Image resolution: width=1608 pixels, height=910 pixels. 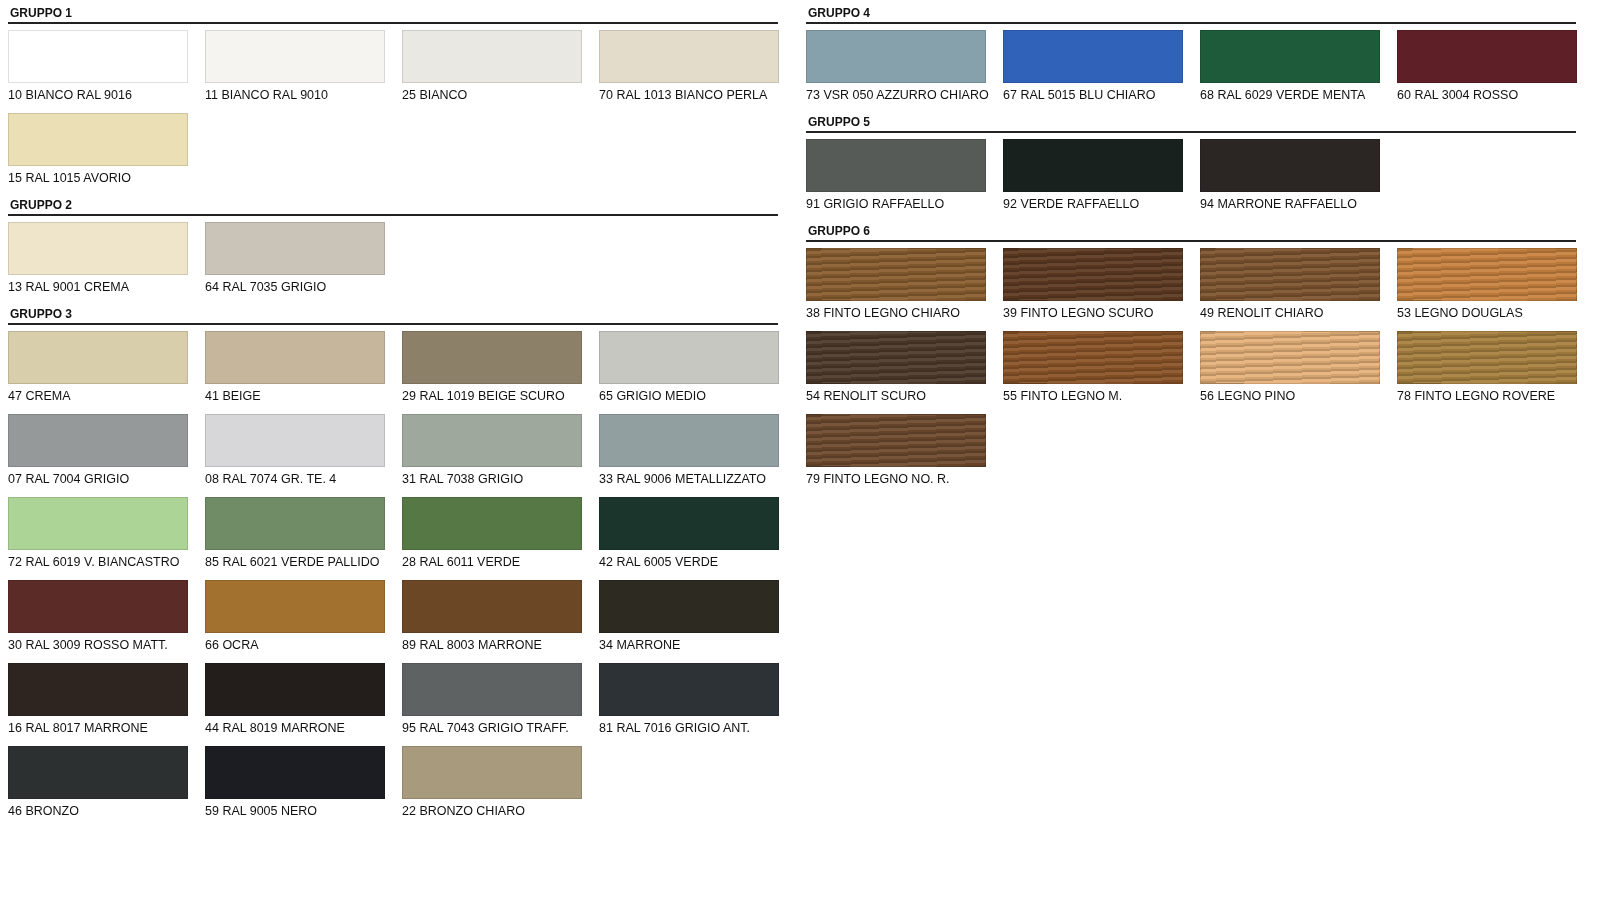 What do you see at coordinates (472, 646) in the screenshot?
I see `swatch-label: 89 RAL 8003 MARRONE` at bounding box center [472, 646].